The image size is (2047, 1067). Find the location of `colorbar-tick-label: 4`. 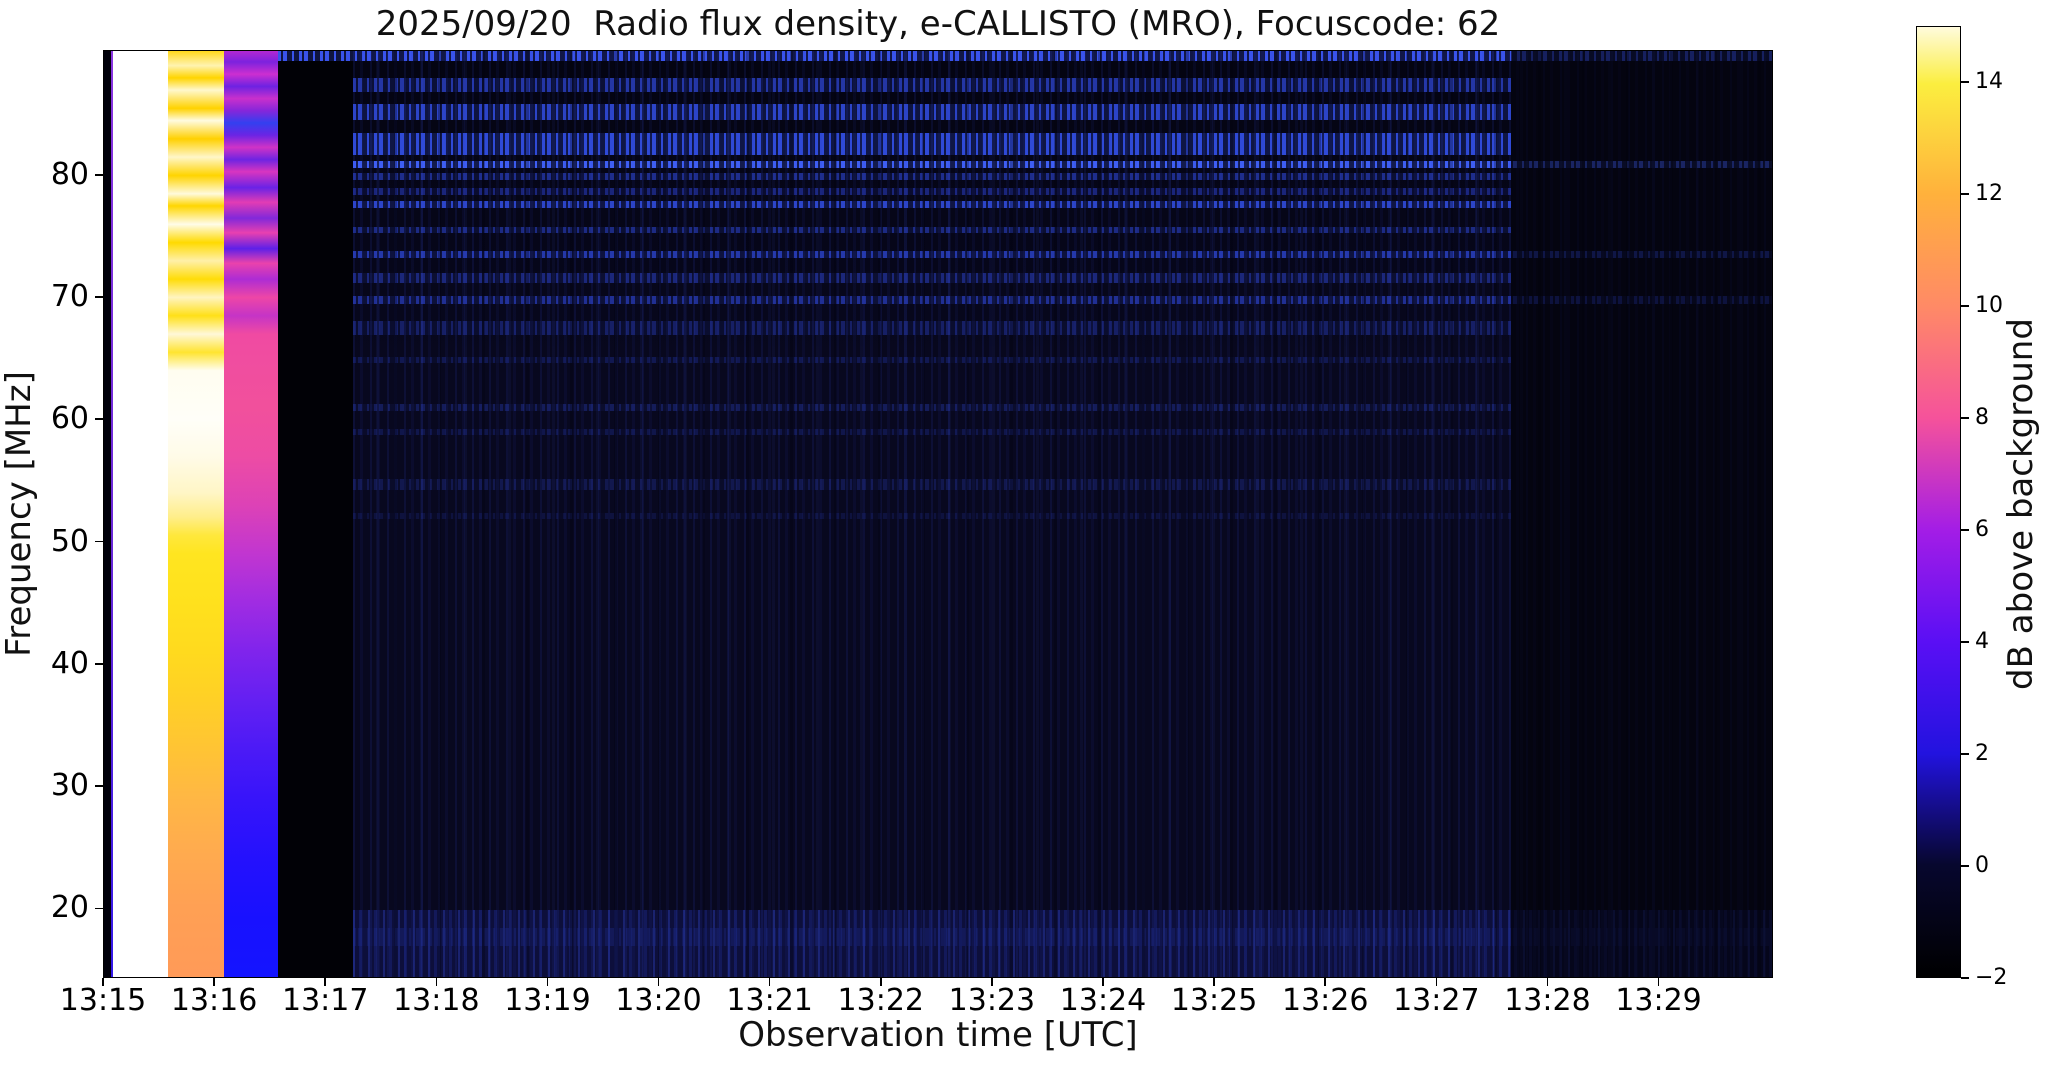

colorbar-tick-label: 4 is located at coordinates (1982, 641).